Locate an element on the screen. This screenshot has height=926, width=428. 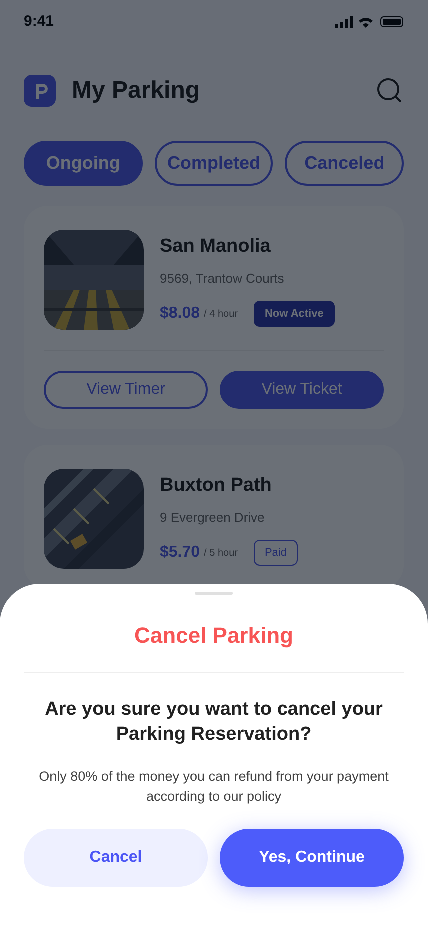
signal-icon is located at coordinates (344, 22).